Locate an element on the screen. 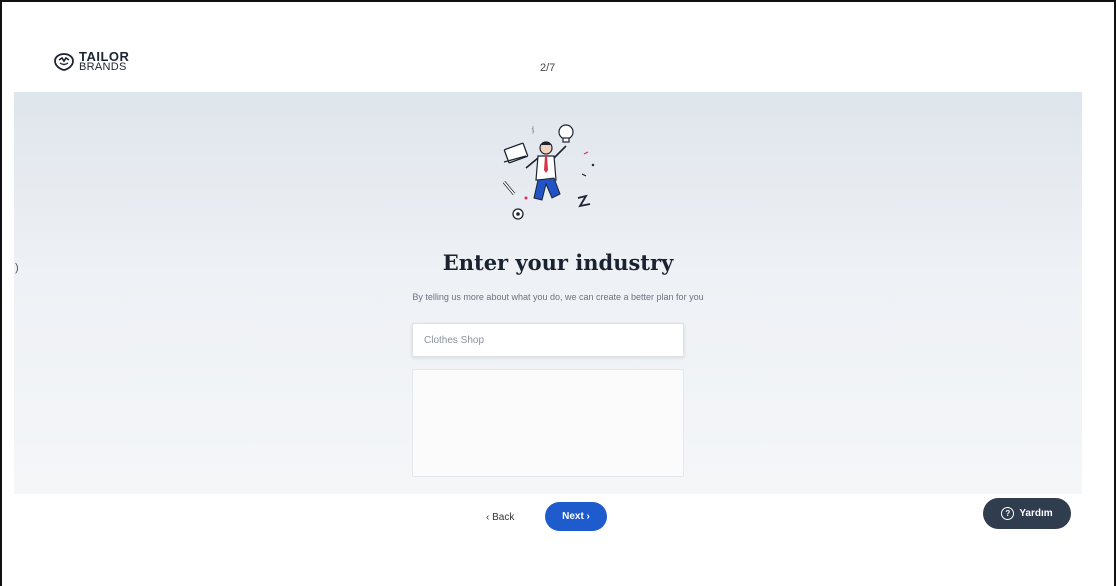 The width and height of the screenshot is (1116, 586). industry-suggestions-panel is located at coordinates (548, 423).